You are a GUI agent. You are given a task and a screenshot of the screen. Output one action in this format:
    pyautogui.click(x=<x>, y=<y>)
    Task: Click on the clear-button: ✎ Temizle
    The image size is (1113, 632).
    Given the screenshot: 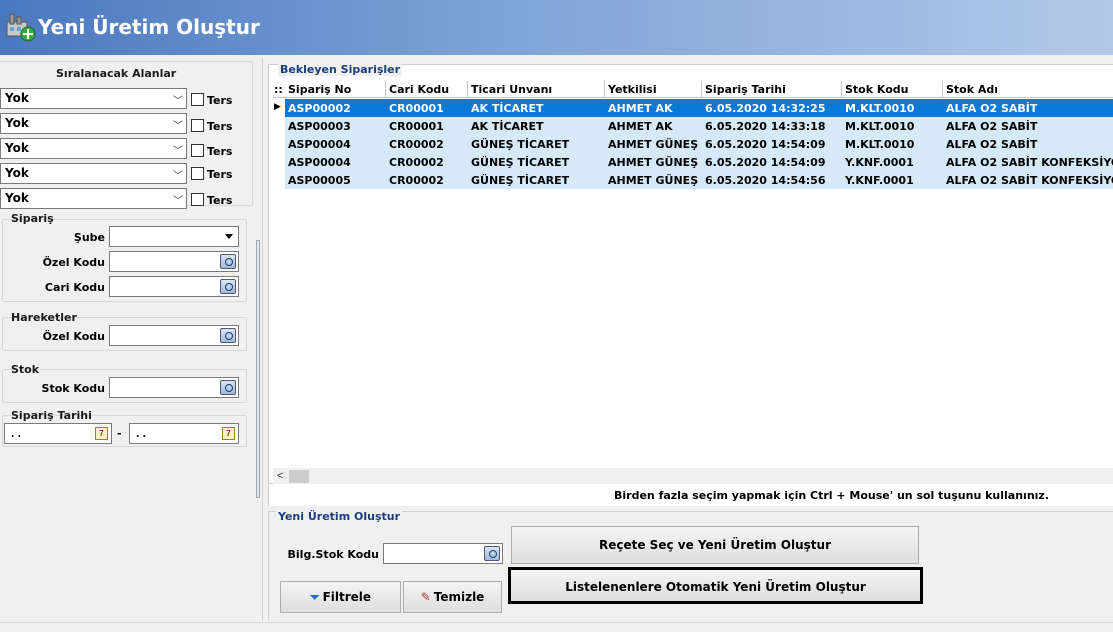 What is the action you would take?
    pyautogui.click(x=452, y=597)
    